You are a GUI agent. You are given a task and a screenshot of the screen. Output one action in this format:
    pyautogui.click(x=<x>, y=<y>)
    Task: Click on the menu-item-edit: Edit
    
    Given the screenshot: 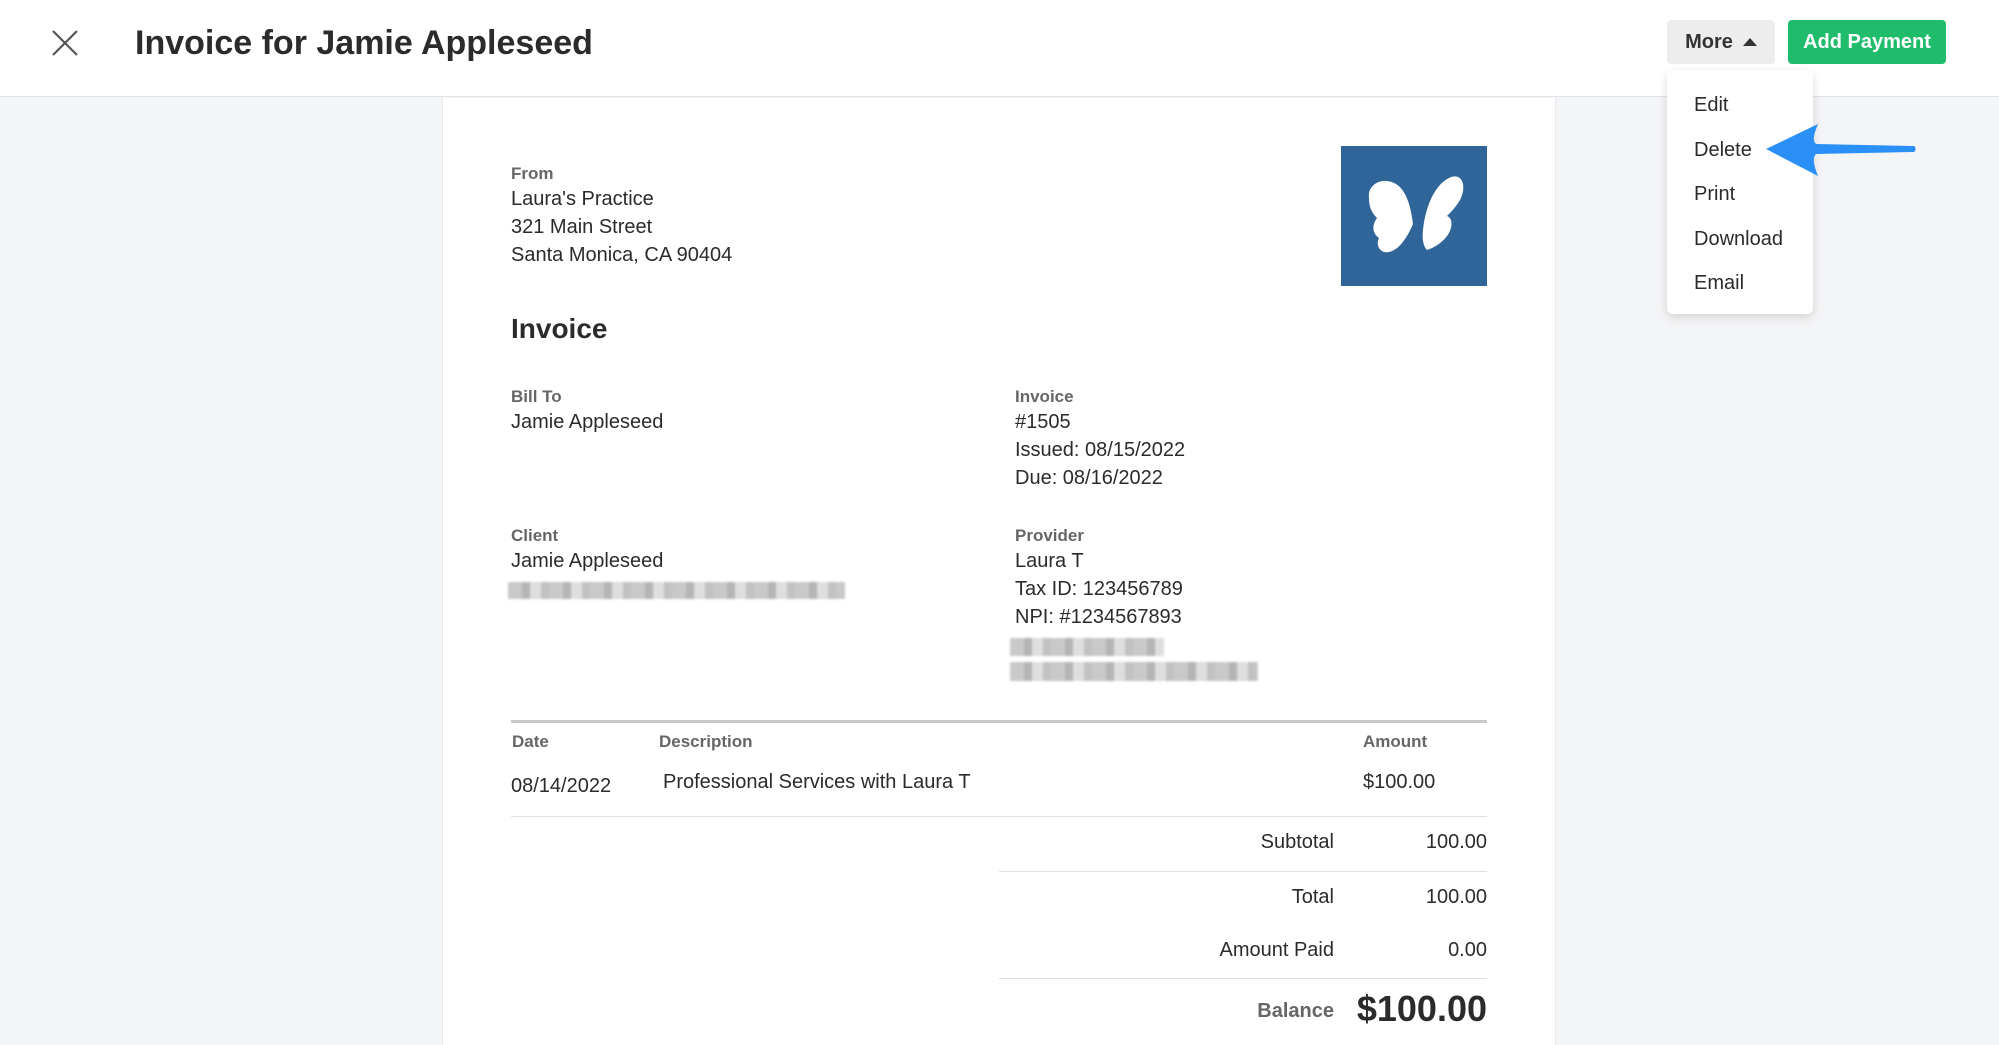 What is the action you would take?
    pyautogui.click(x=1740, y=105)
    